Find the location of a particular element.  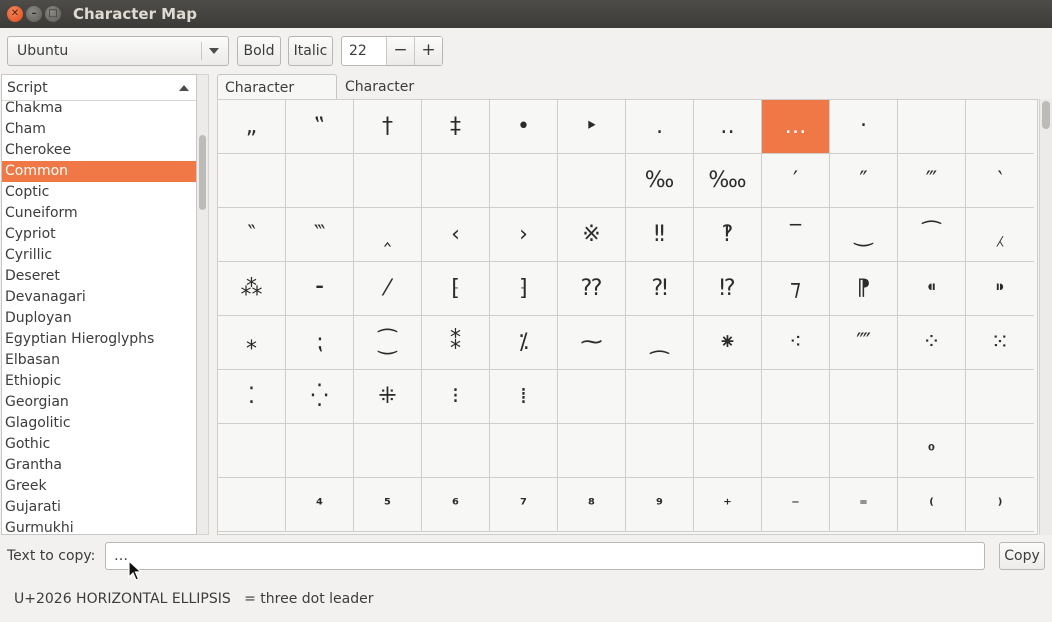

script-list-scrollbar is located at coordinates (203, 304).